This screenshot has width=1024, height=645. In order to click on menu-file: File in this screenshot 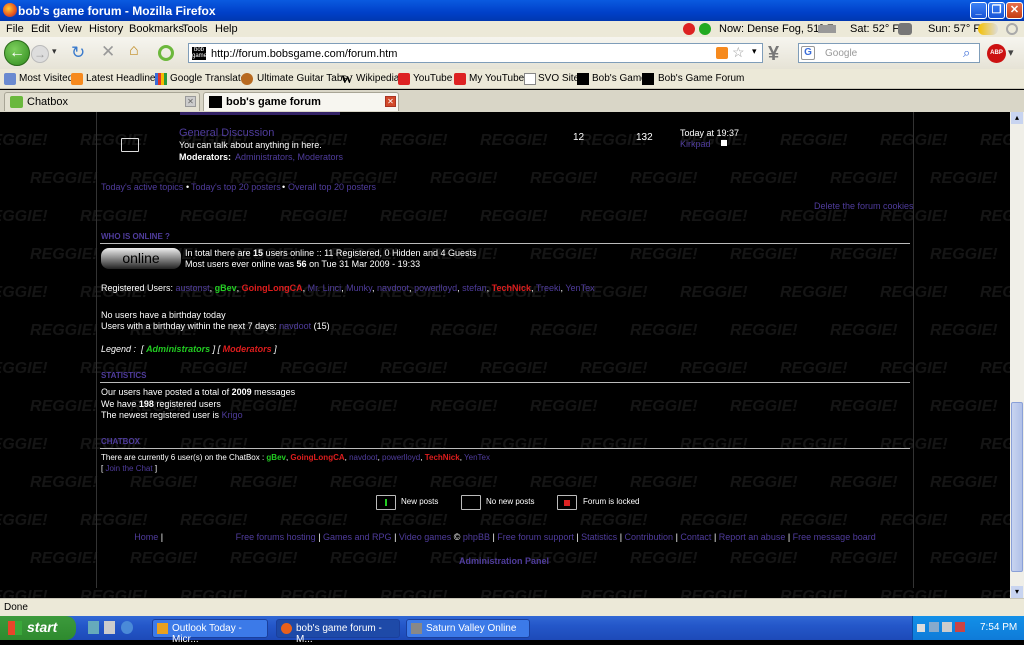, I will do `click(15, 29)`.